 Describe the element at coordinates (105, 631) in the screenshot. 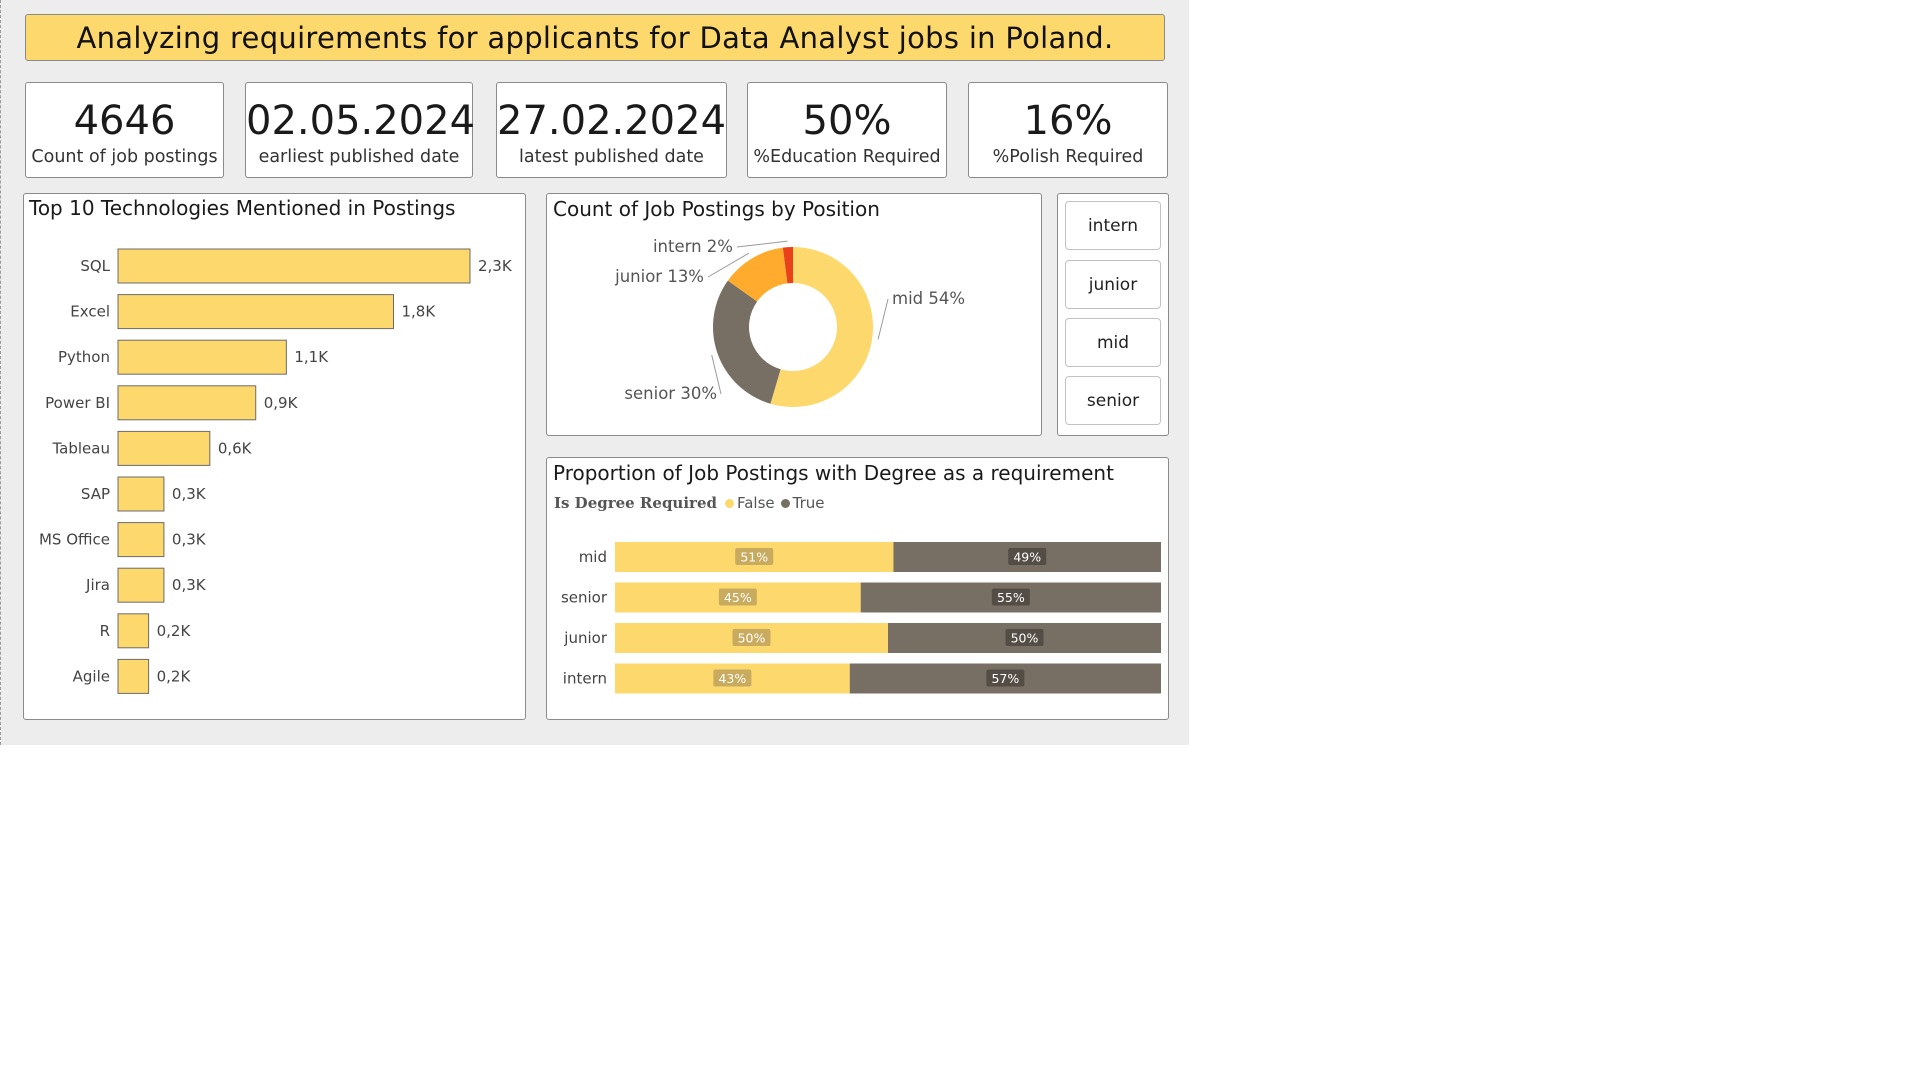

I see `tech-category-label: R` at that location.